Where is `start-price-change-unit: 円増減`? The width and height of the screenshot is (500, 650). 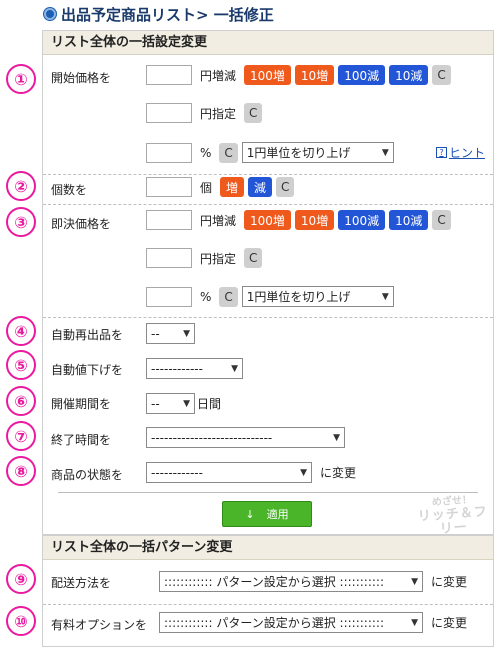 start-price-change-unit: 円増減 is located at coordinates (218, 75).